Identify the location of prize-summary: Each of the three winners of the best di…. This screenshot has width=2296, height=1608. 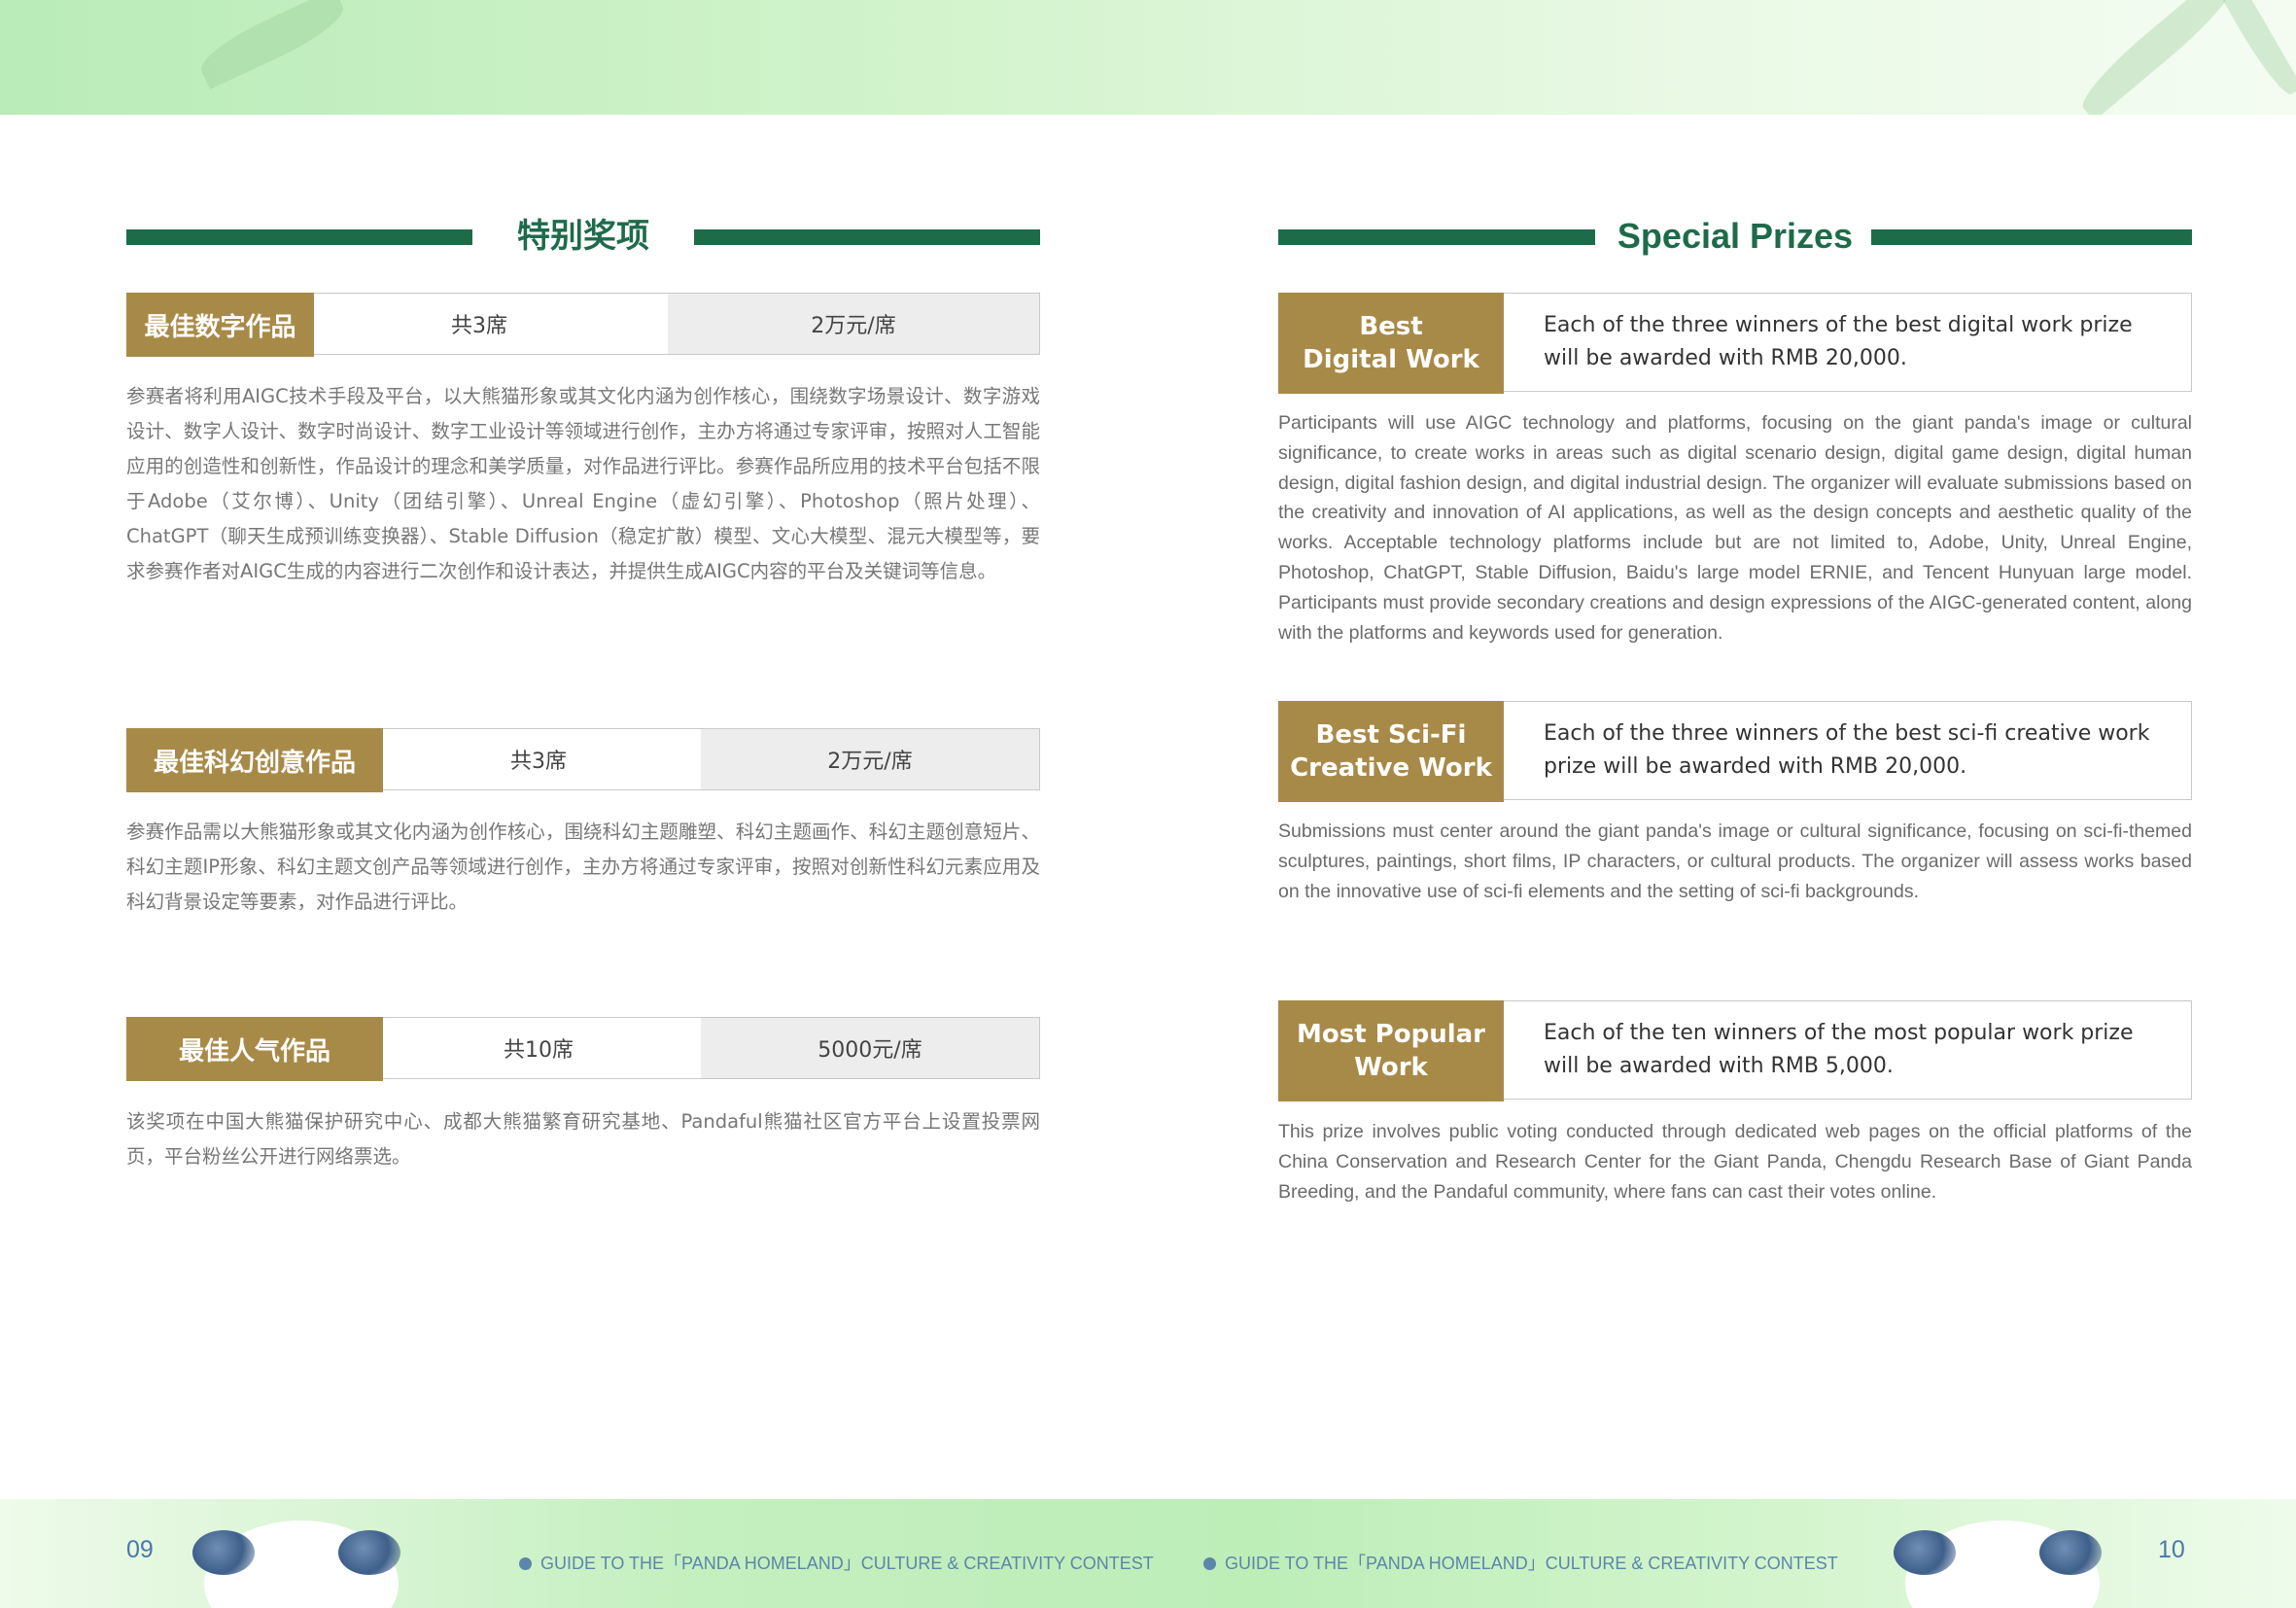
(1838, 341).